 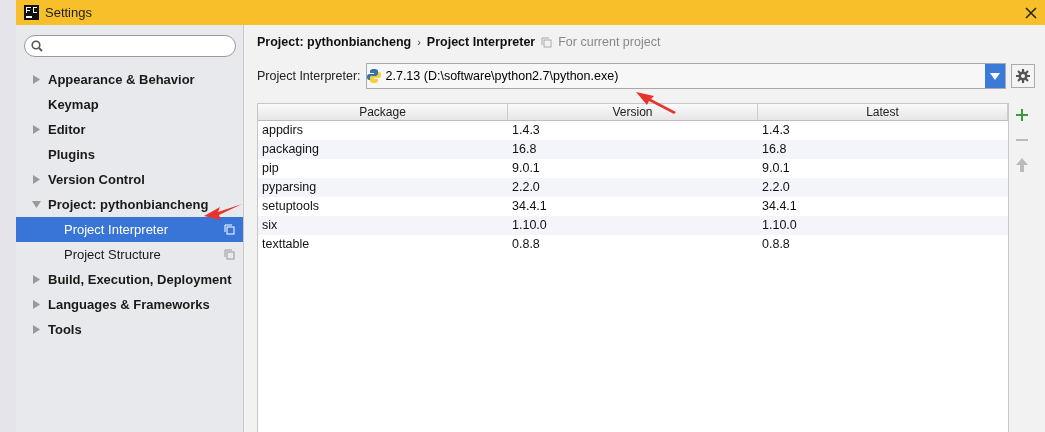 What do you see at coordinates (502, 76) in the screenshot?
I see `interpreter-value: 2.7.13 (D:\software\python2.7\python.exe)` at bounding box center [502, 76].